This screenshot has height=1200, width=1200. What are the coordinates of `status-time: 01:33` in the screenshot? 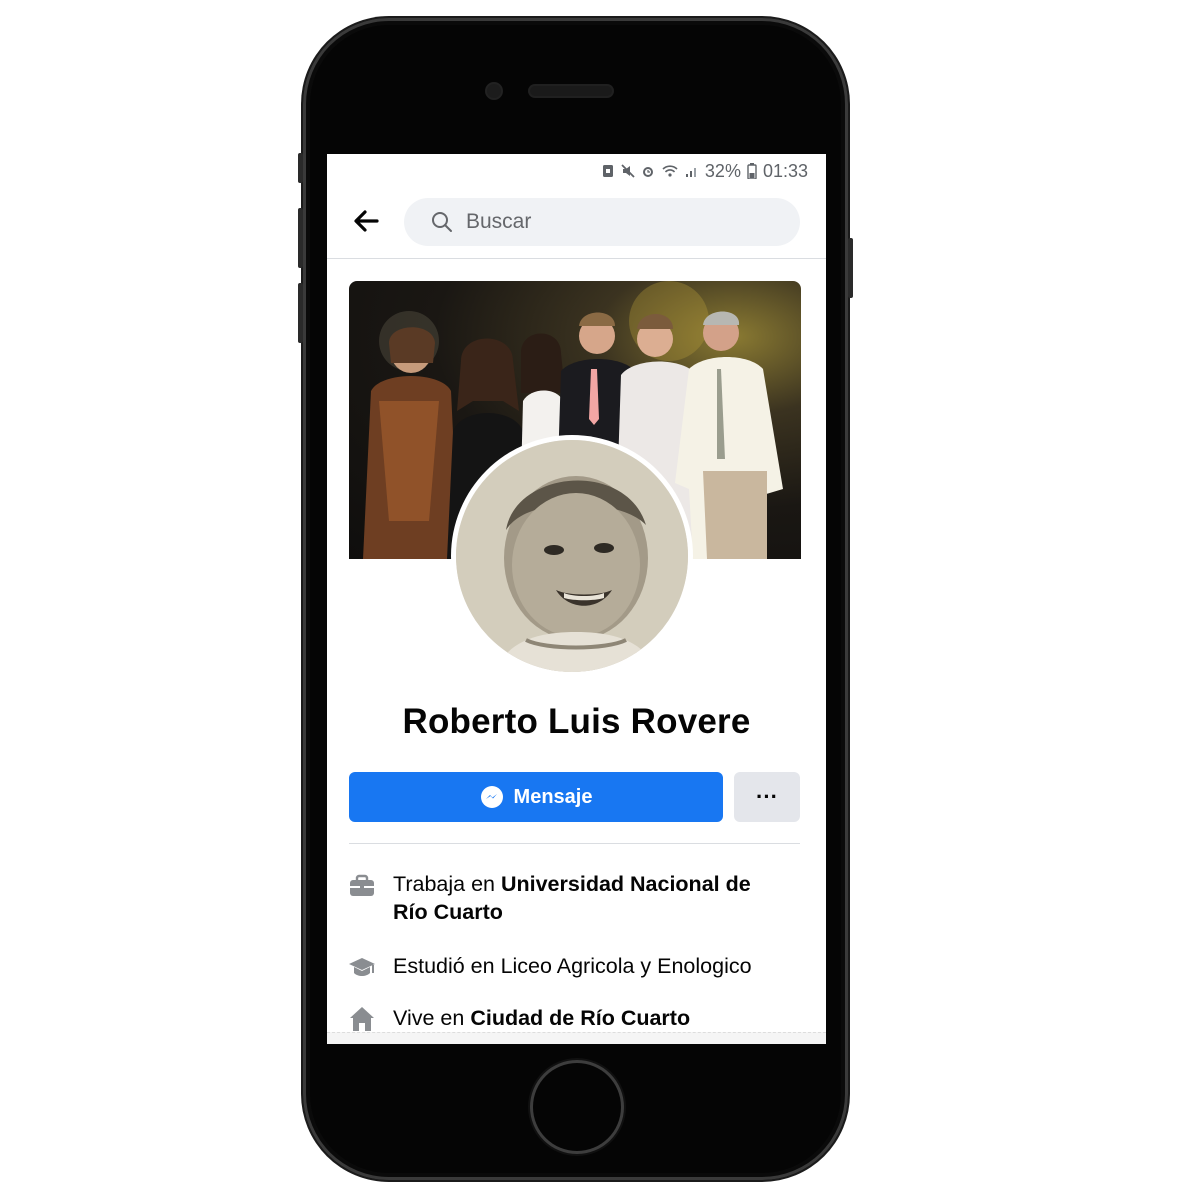 It's located at (785, 170).